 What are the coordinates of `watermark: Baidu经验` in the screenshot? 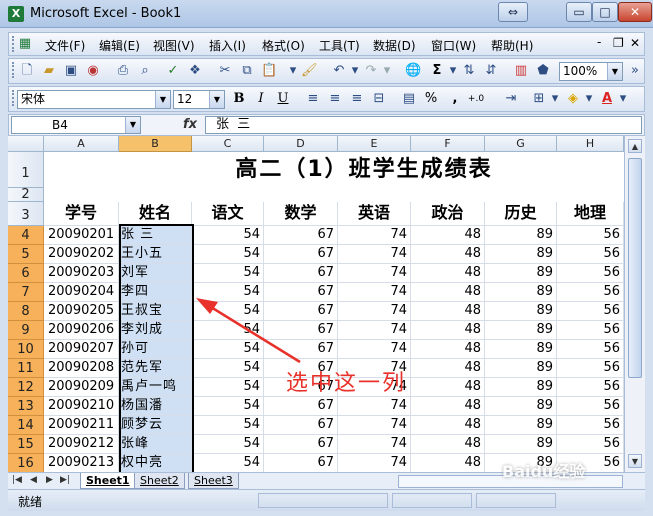 It's located at (544, 471).